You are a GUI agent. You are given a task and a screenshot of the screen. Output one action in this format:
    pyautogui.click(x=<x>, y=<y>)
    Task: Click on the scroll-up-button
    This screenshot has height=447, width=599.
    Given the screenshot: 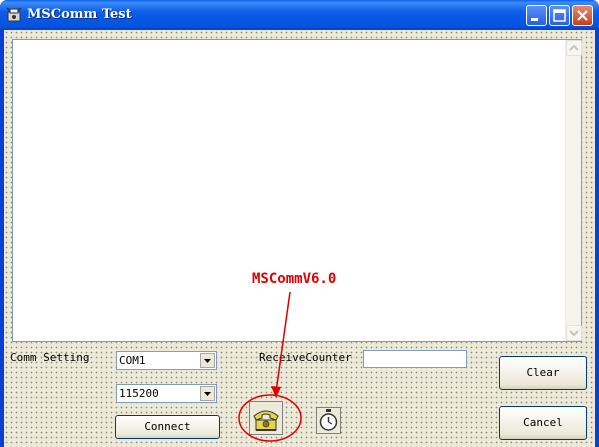 What is the action you would take?
    pyautogui.click(x=574, y=48)
    